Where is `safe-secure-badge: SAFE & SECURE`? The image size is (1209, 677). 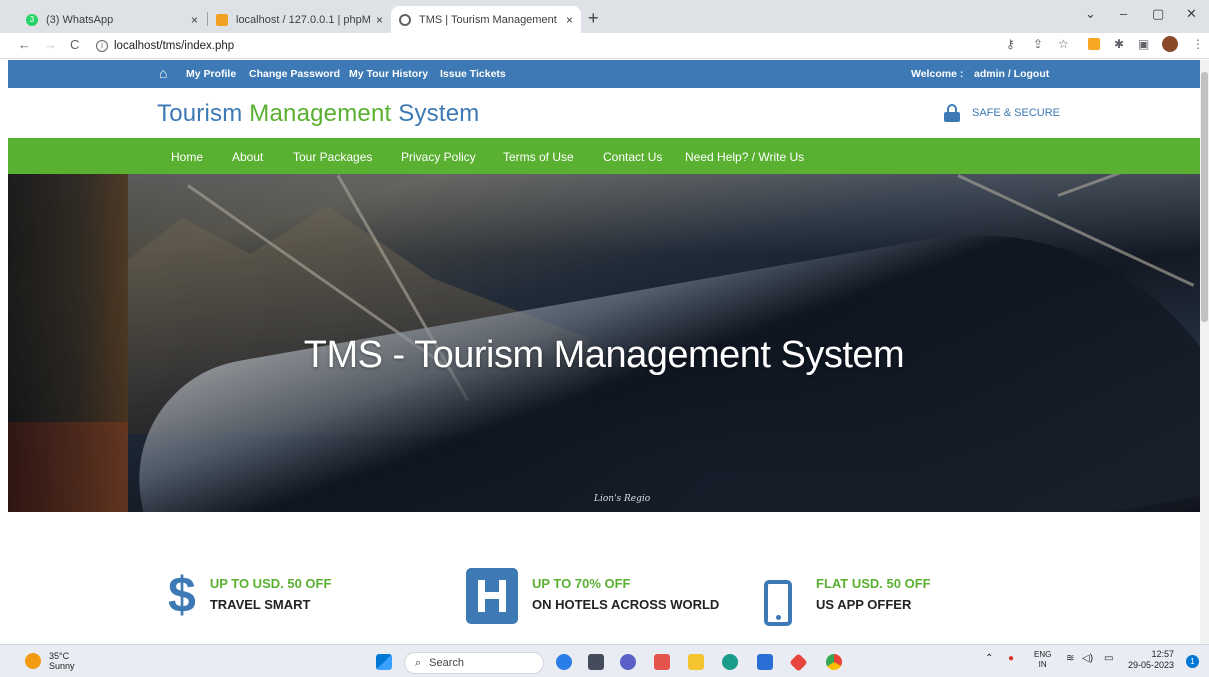
safe-secure-badge: SAFE & SECURE is located at coordinates (1002, 113).